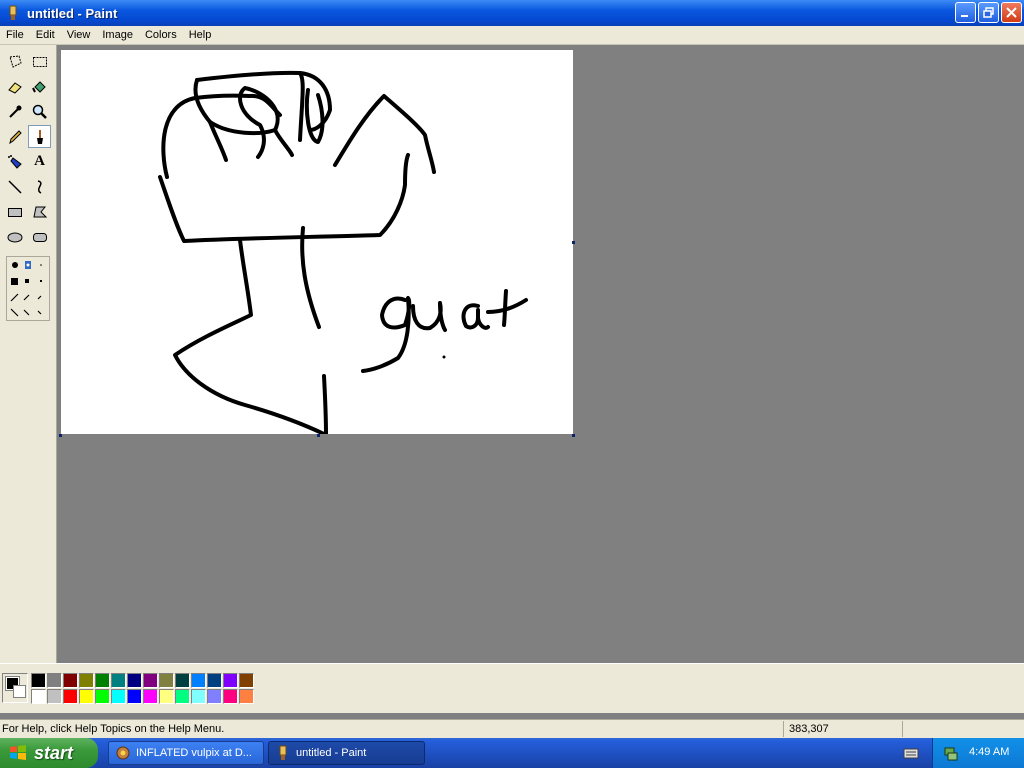  I want to click on toolbox: A, so click(28, 354).